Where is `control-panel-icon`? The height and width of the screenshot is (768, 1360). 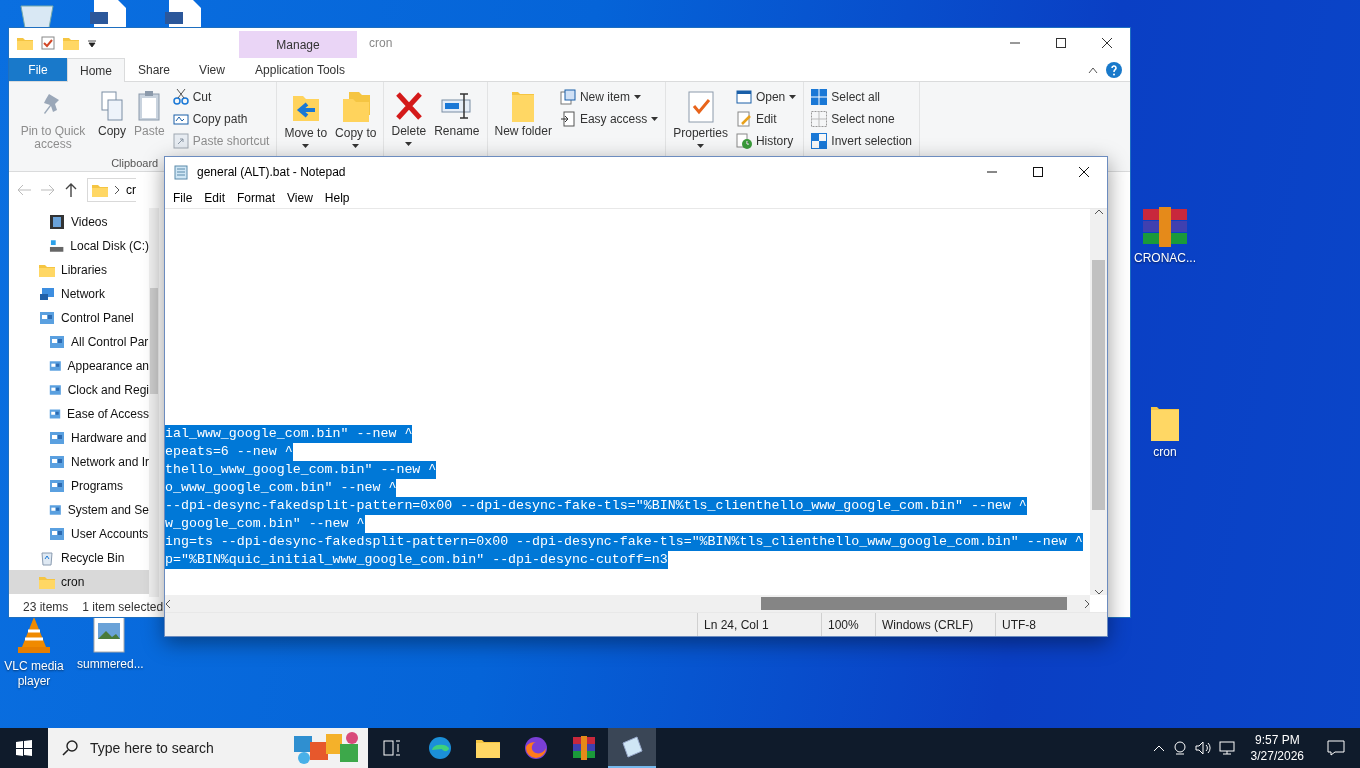
control-panel-icon is located at coordinates (47, 318).